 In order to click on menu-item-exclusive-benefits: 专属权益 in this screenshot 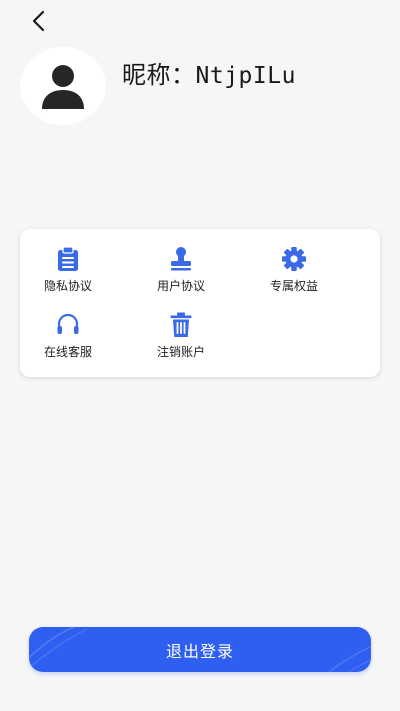, I will do `click(294, 273)`.